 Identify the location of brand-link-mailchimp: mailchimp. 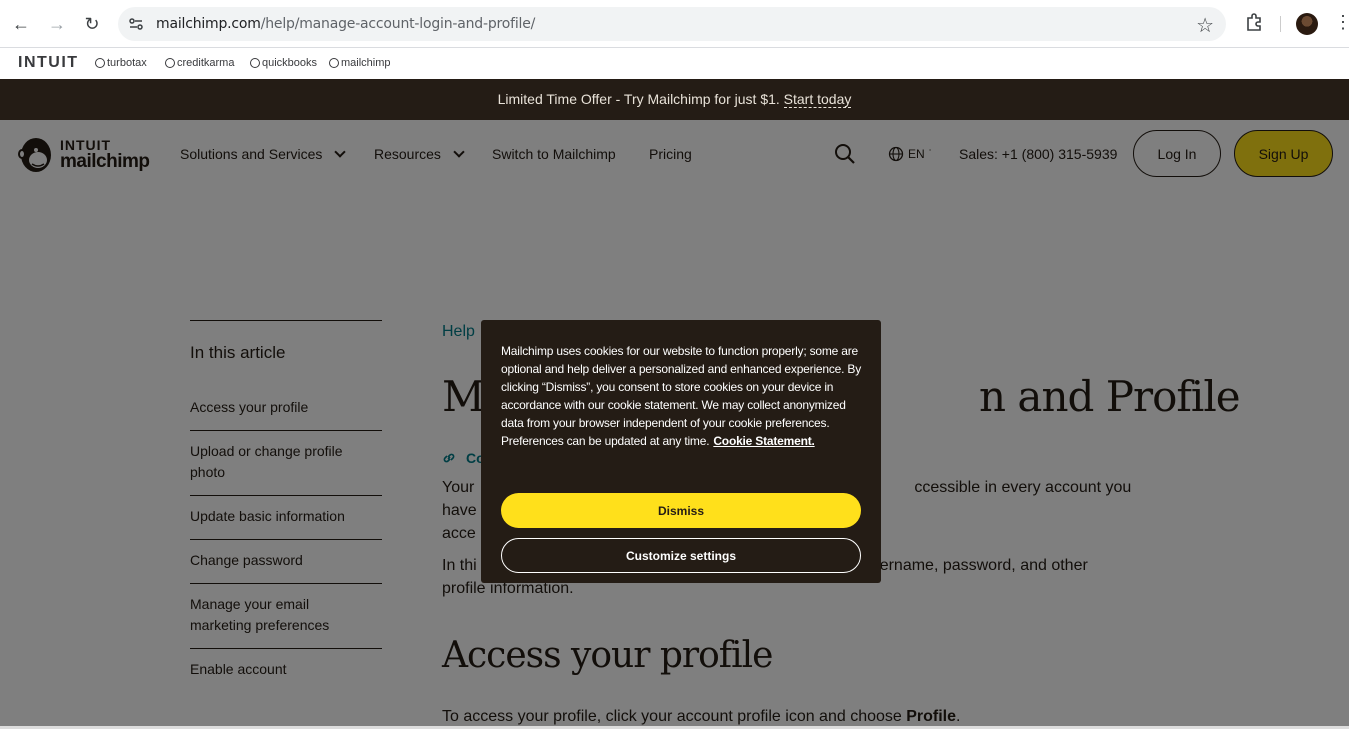
(360, 63).